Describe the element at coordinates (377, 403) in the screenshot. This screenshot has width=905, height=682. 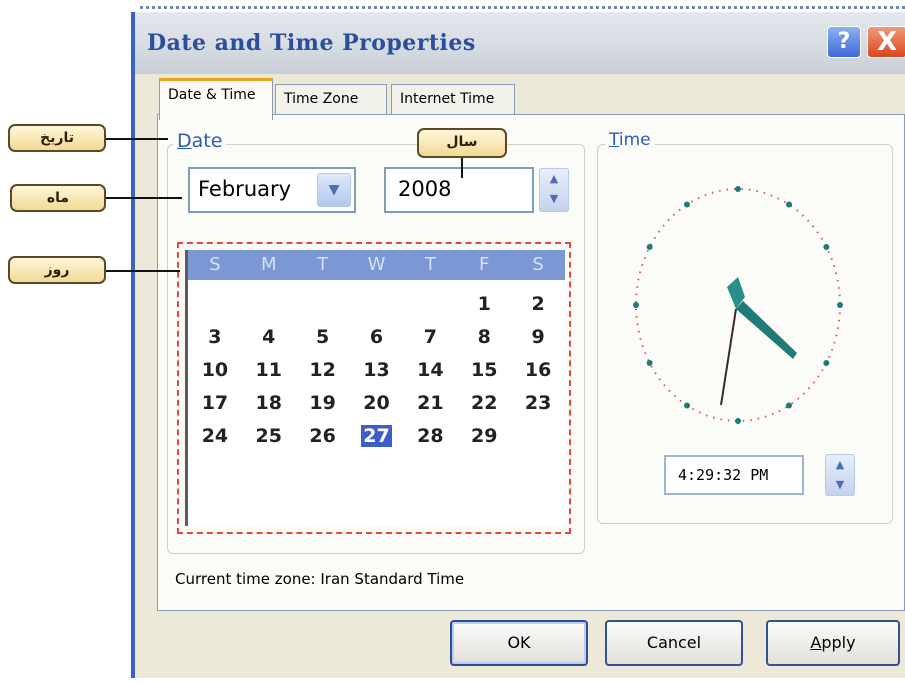
I see `calendar-day: 20` at that location.